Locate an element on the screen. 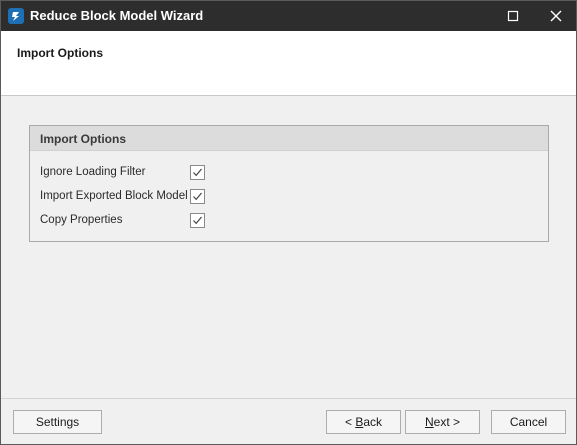  maximize-icon is located at coordinates (513, 16).